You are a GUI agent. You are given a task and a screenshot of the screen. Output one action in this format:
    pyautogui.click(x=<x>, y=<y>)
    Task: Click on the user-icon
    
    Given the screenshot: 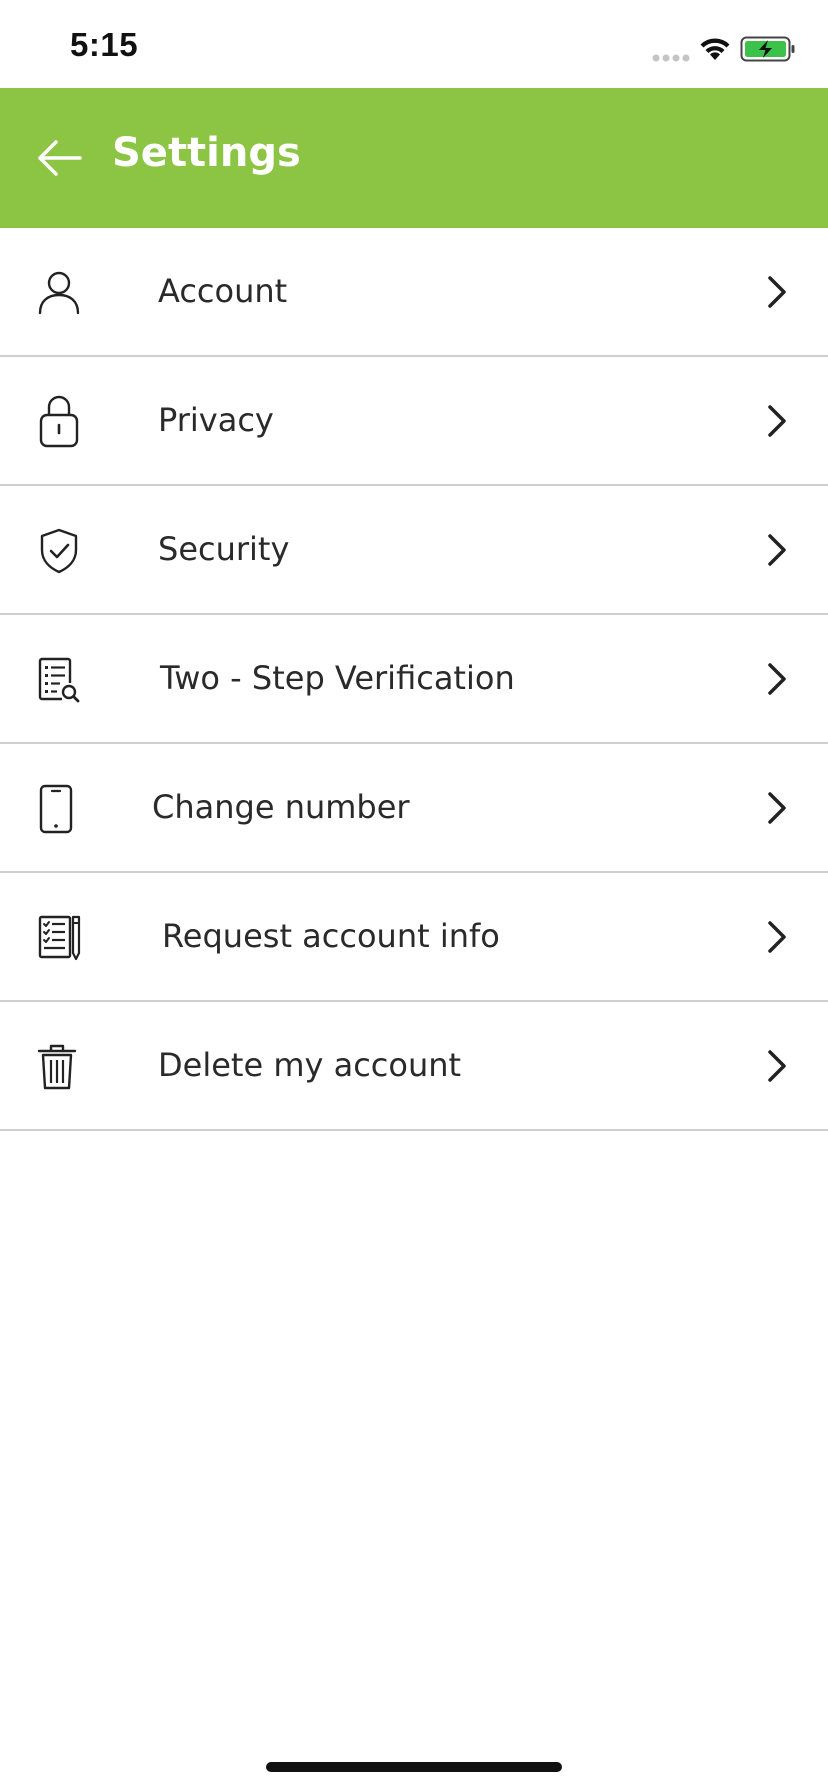 What is the action you would take?
    pyautogui.click(x=59, y=293)
    